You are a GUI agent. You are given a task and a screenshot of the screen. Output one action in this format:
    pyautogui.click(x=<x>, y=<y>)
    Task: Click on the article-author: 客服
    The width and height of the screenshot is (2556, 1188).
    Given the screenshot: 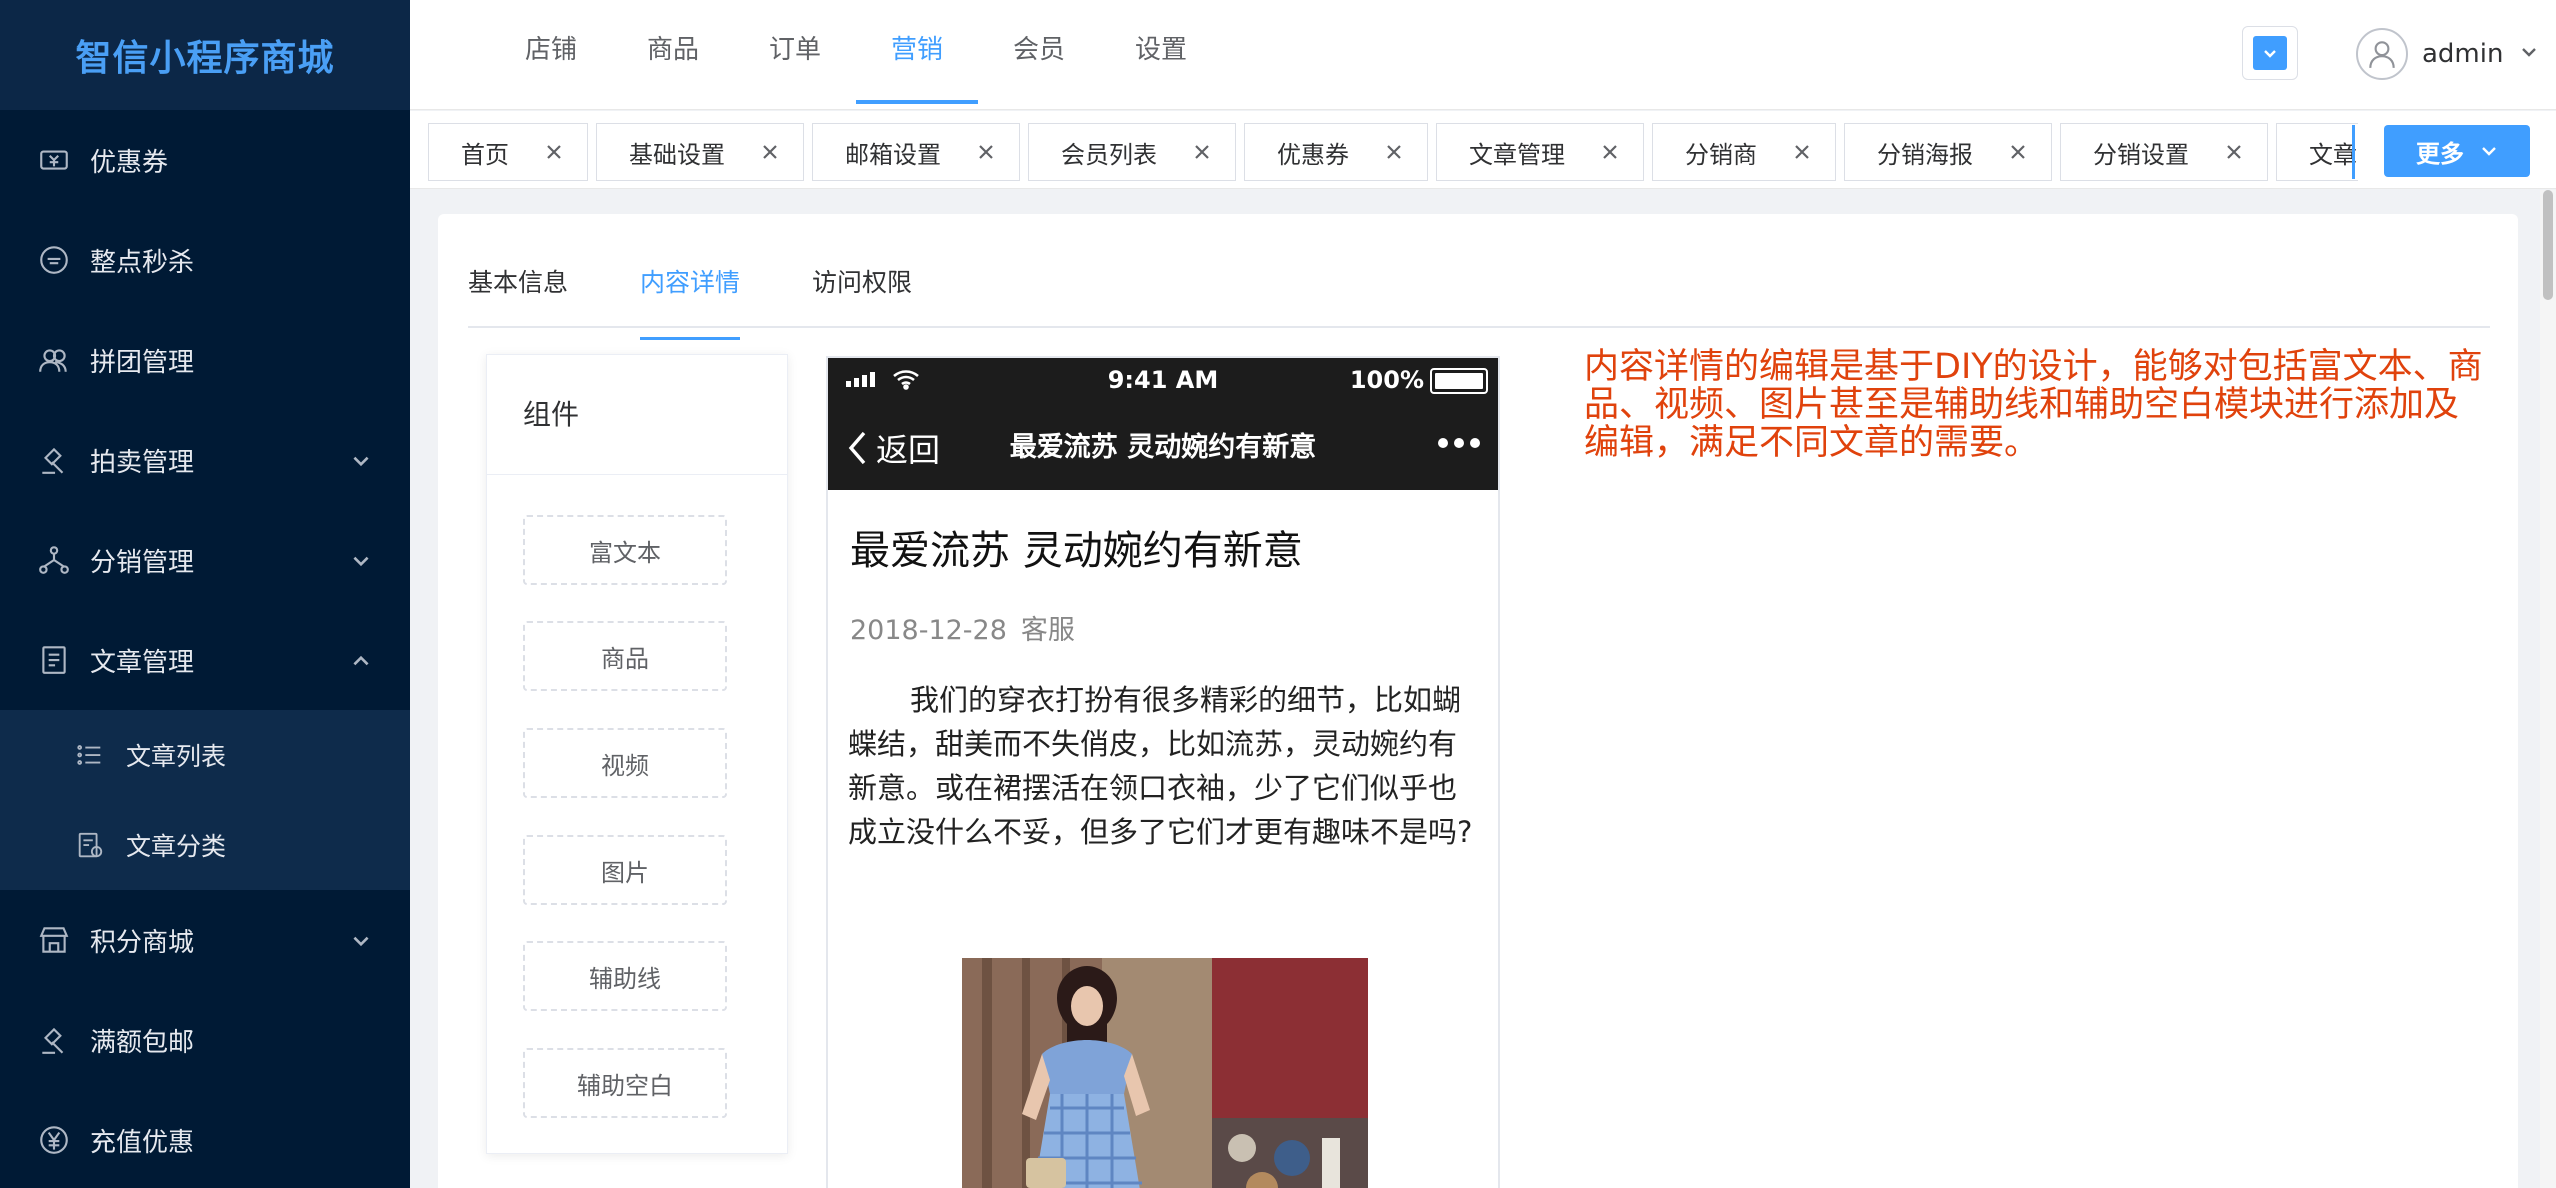 What is the action you would take?
    pyautogui.click(x=1047, y=630)
    